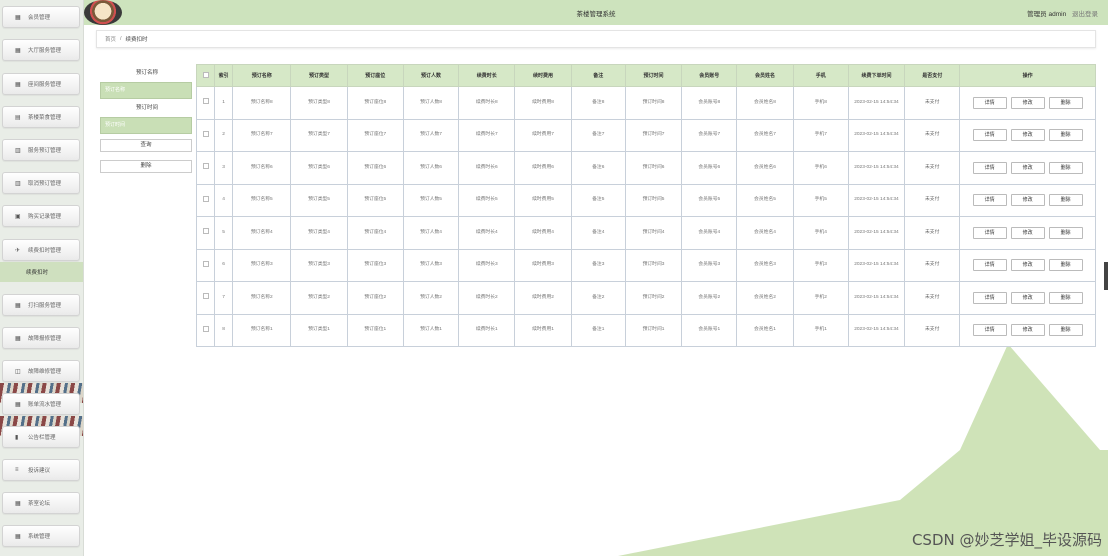 The height and width of the screenshot is (556, 1108). Describe the element at coordinates (224, 75) in the screenshot. I see `column-header: 索引` at that location.